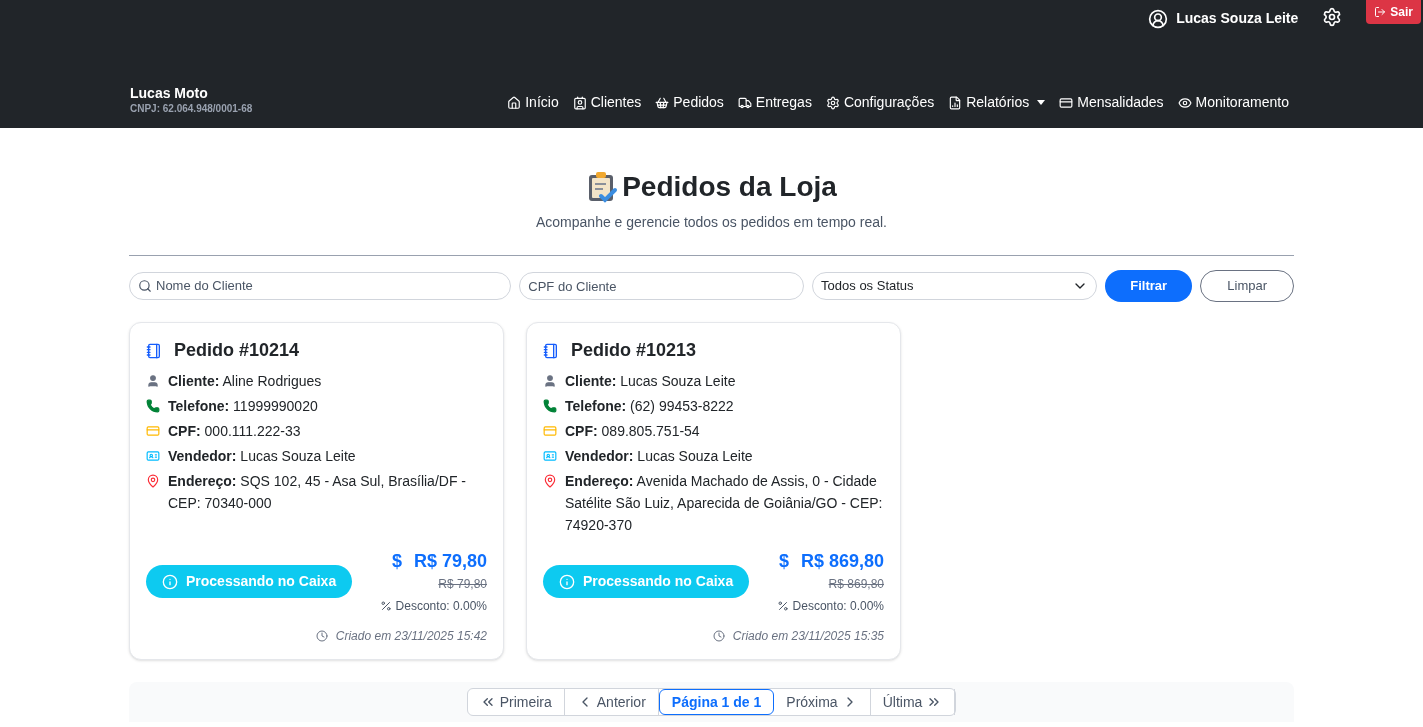 Image resolution: width=1423 pixels, height=727 pixels. Describe the element at coordinates (411, 636) in the screenshot. I see `created-date: Criado em 23/11/2025 15:42` at that location.